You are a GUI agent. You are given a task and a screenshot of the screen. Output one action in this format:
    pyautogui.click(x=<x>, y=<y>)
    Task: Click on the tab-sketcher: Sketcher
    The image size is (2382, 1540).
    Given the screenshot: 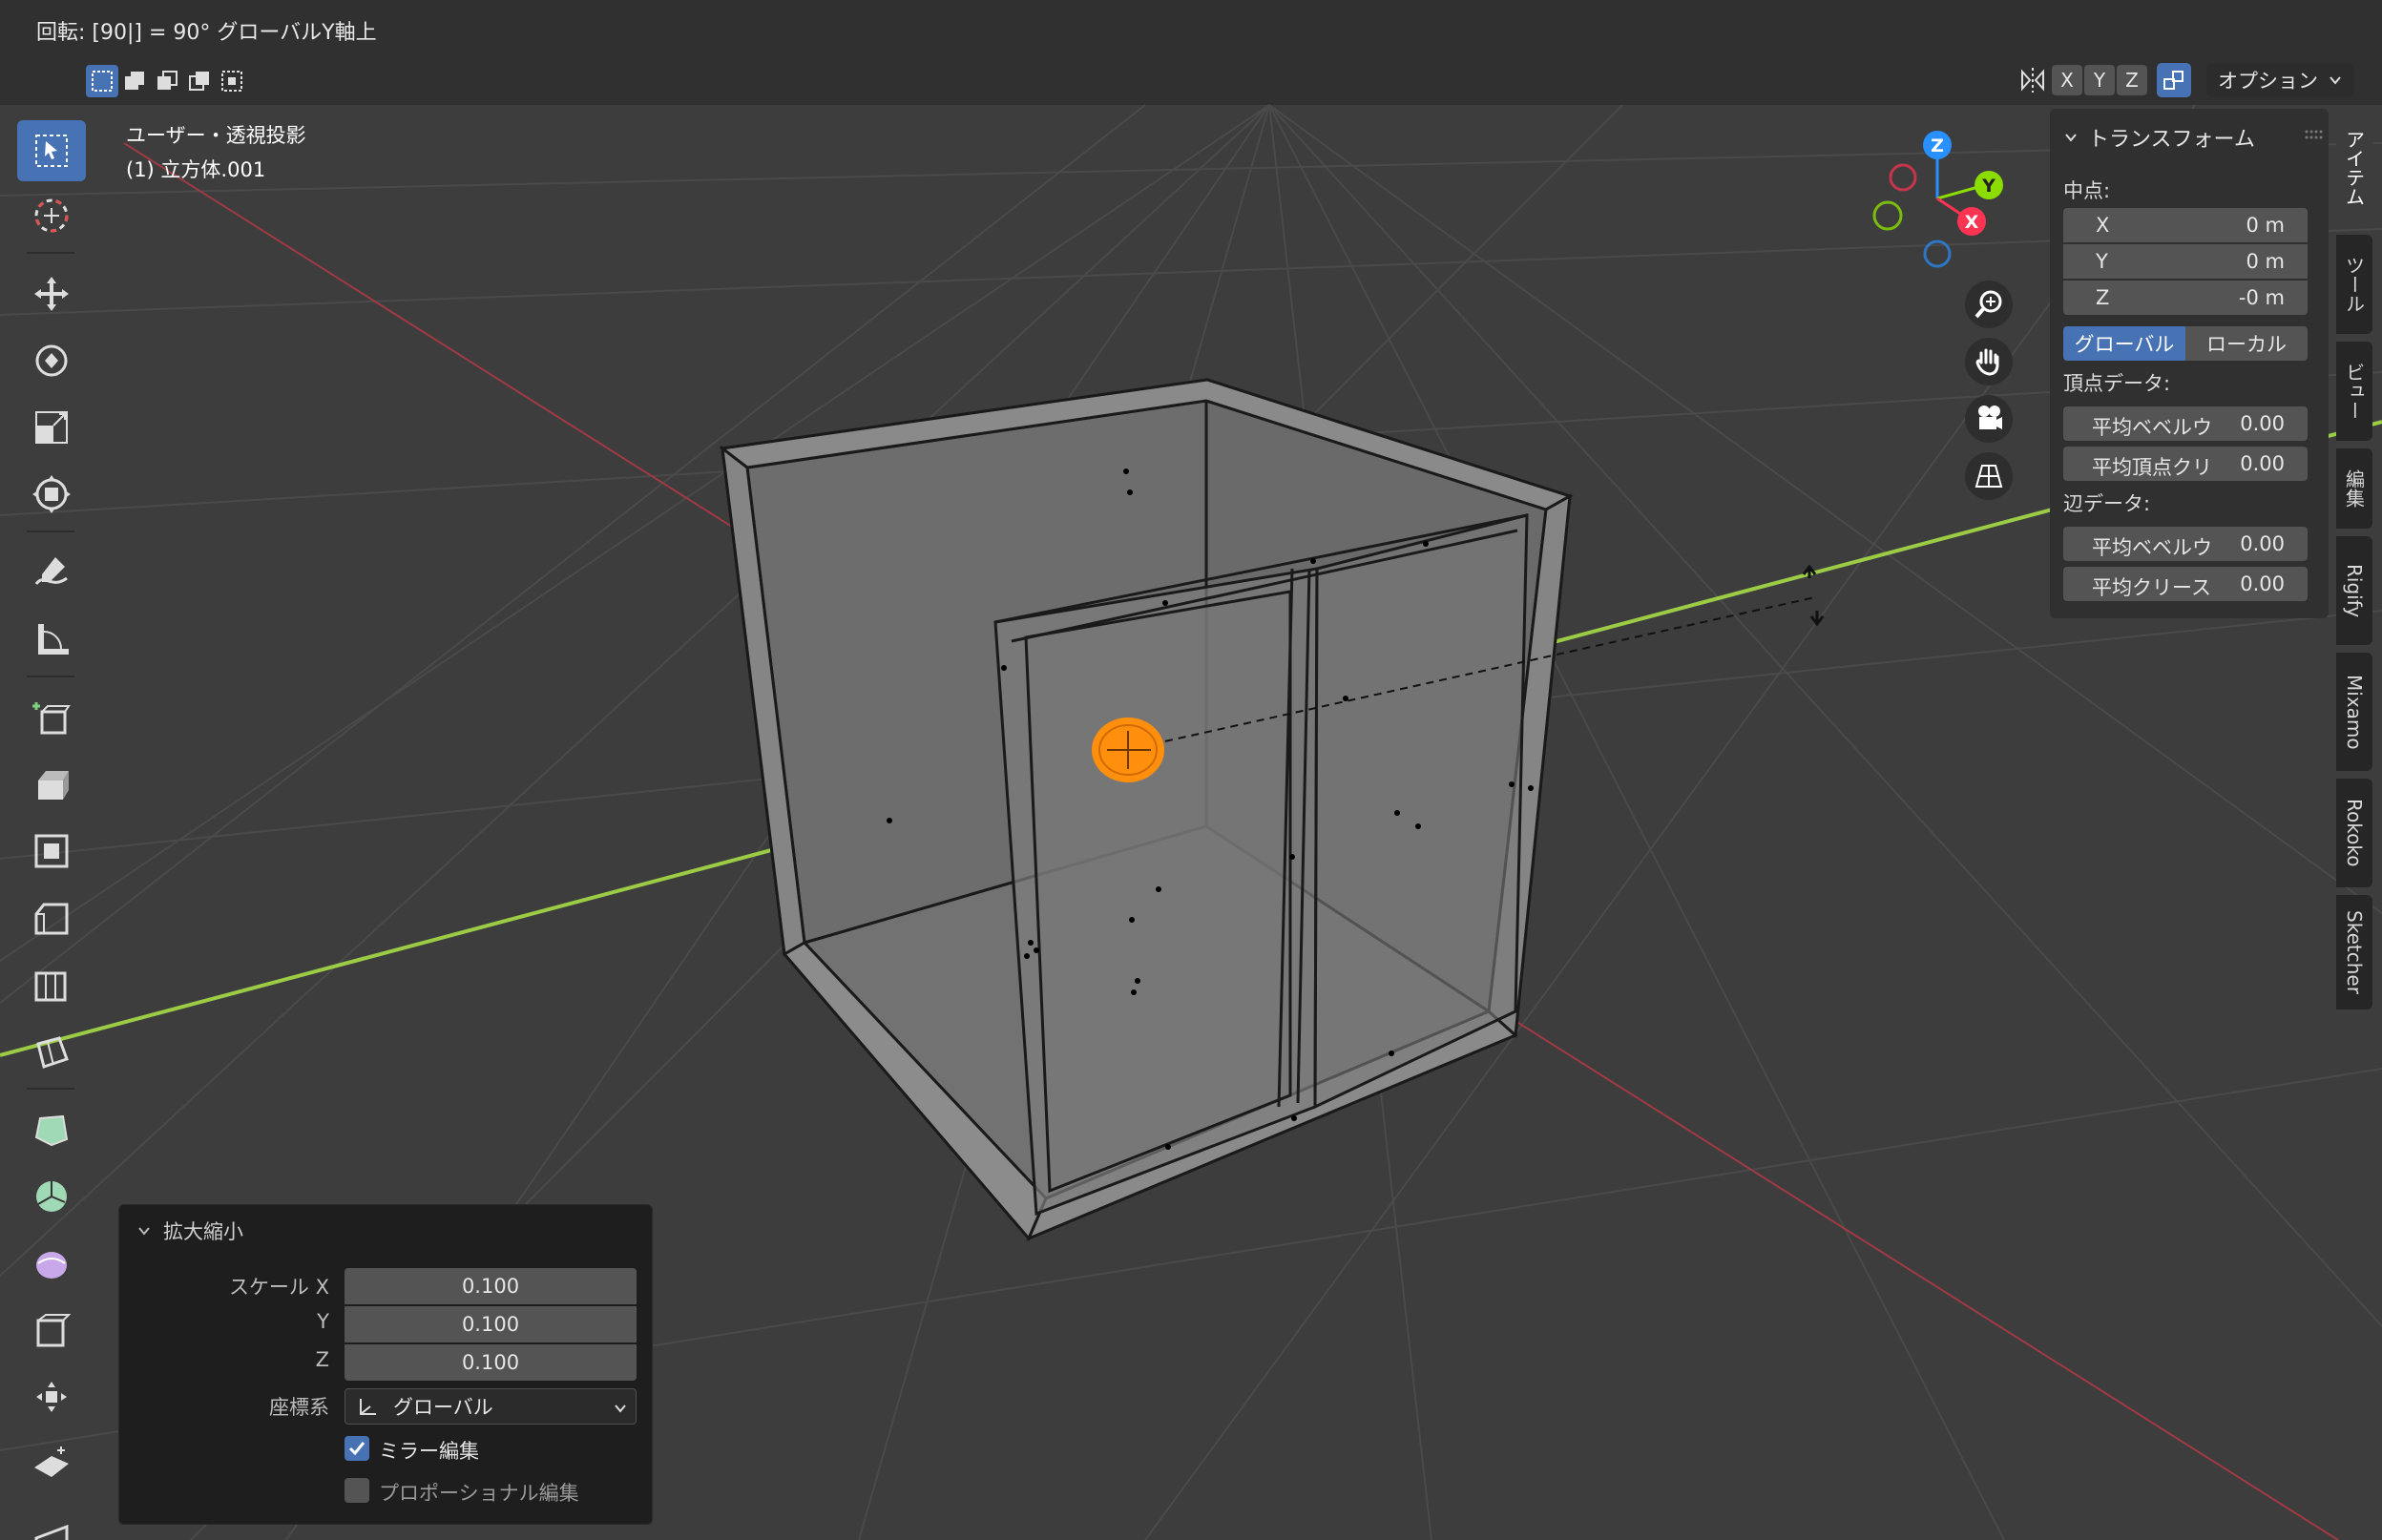 What is the action you would take?
    pyautogui.click(x=2354, y=952)
    